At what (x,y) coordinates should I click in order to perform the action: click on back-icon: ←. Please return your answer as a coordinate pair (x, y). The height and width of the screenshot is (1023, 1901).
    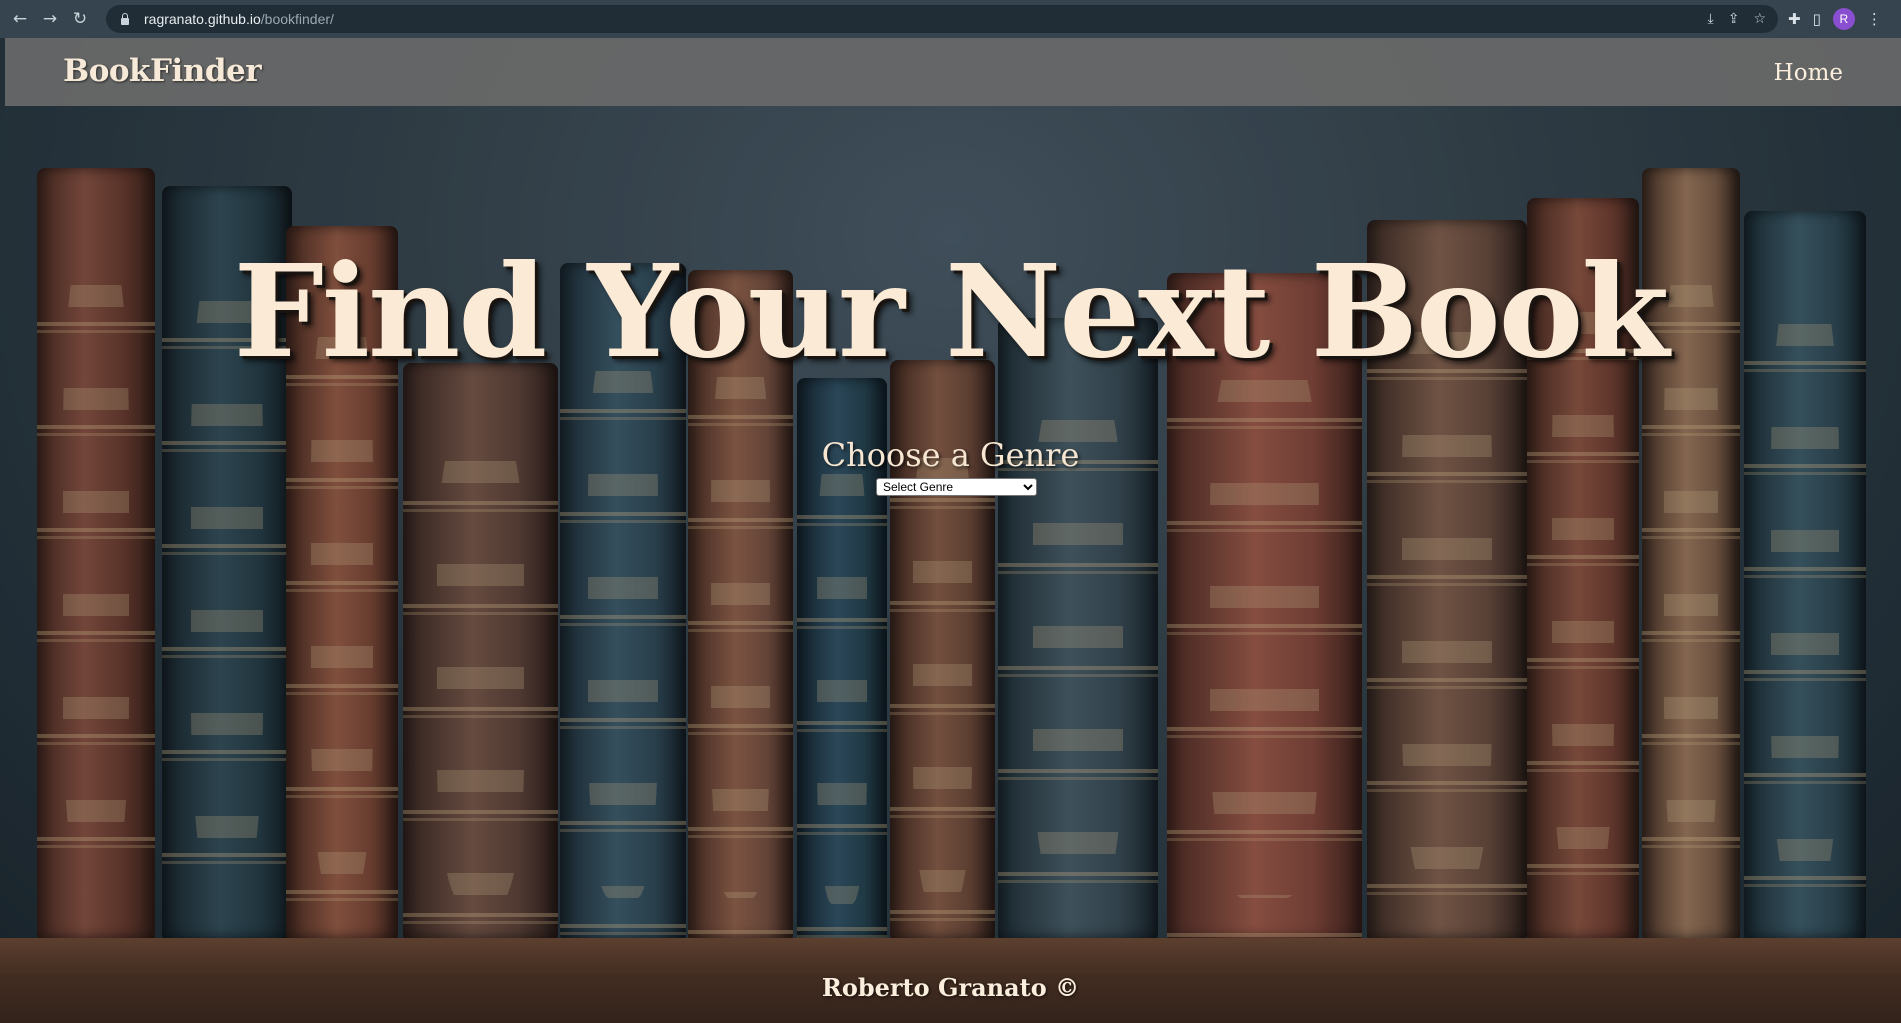
    Looking at the image, I should click on (20, 19).